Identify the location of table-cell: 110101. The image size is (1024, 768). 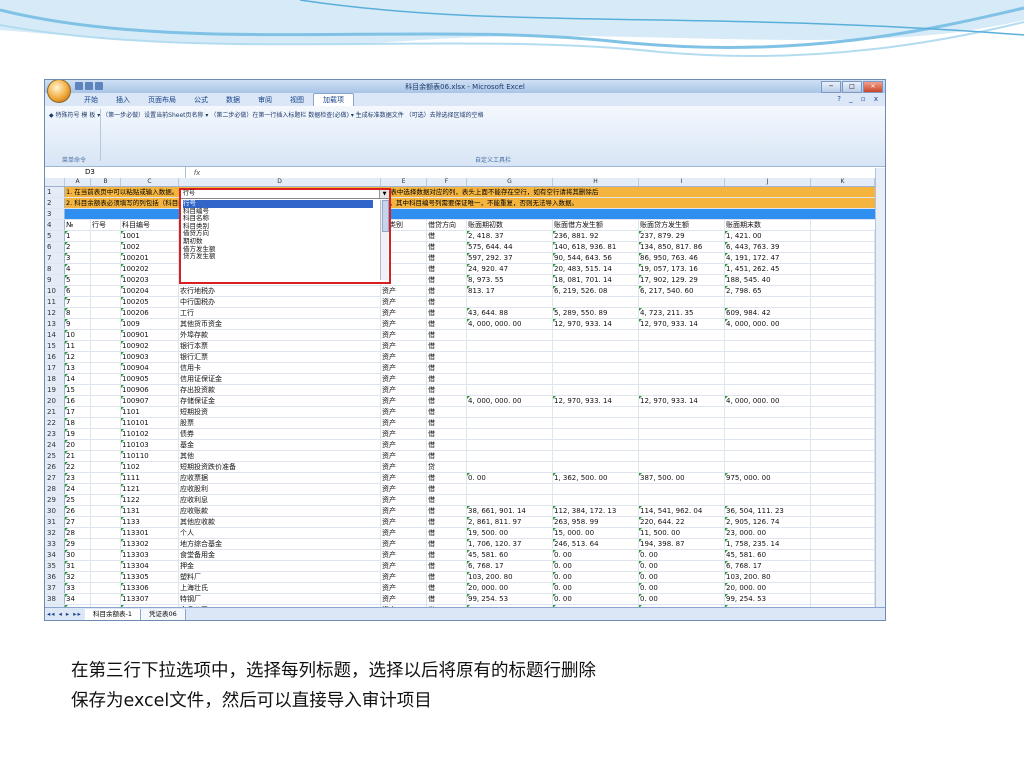
(150, 423).